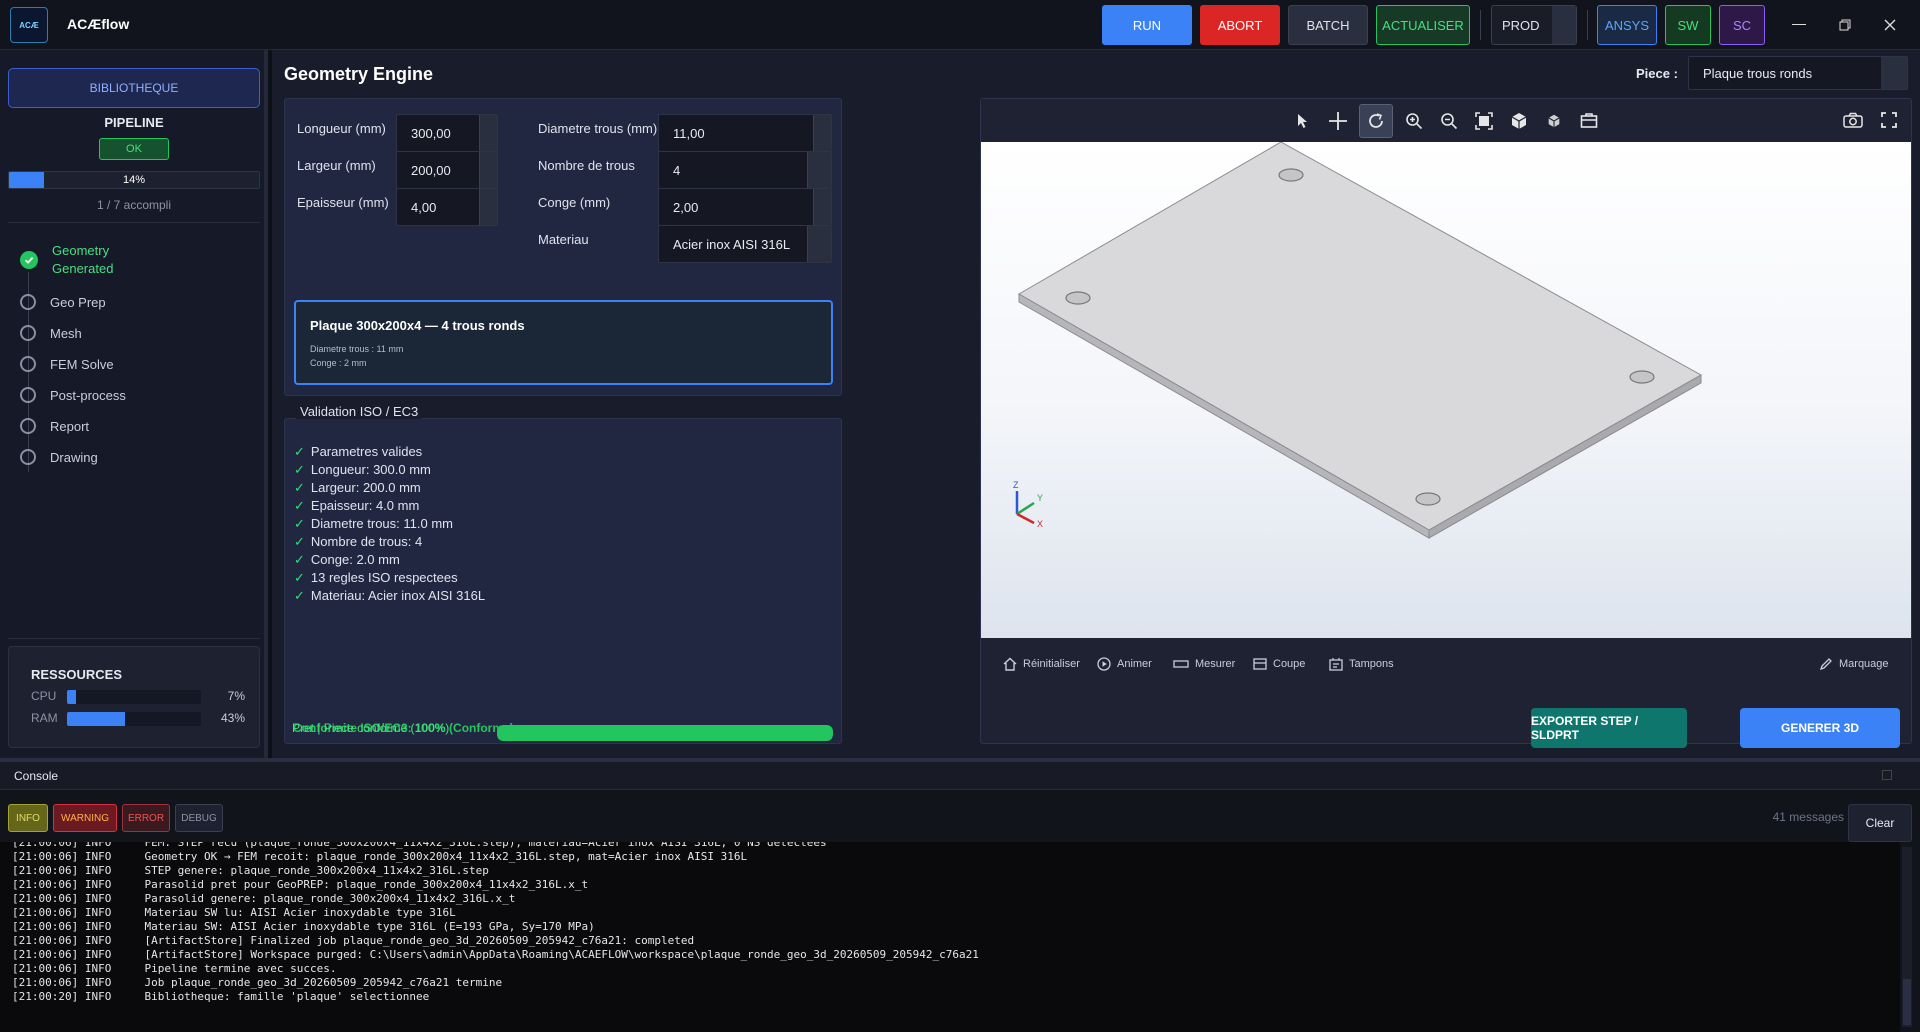 The width and height of the screenshot is (1920, 1032). I want to click on console-float-icon, so click(1887, 775).